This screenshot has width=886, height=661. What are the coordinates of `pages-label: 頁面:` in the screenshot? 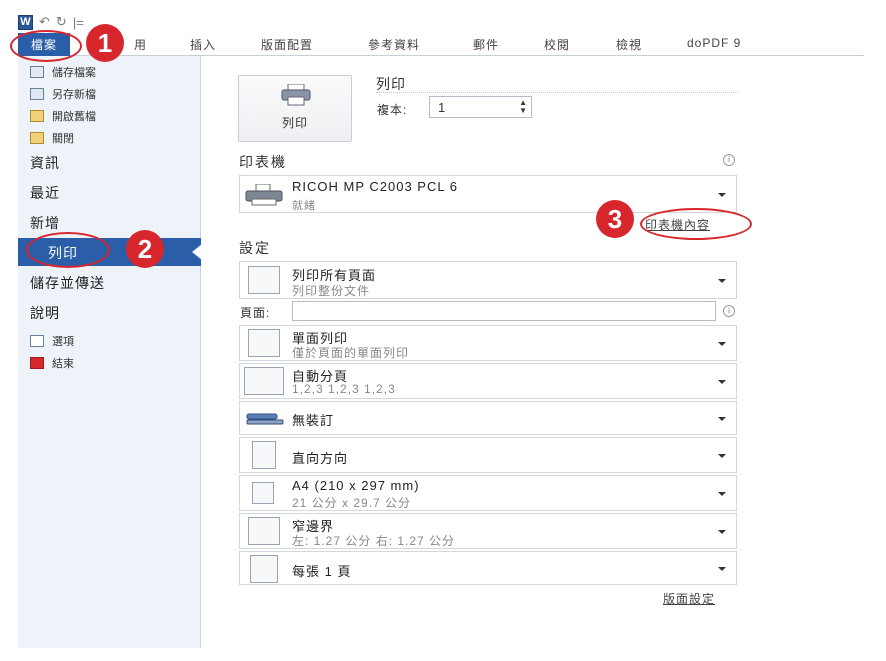 It's located at (255, 313).